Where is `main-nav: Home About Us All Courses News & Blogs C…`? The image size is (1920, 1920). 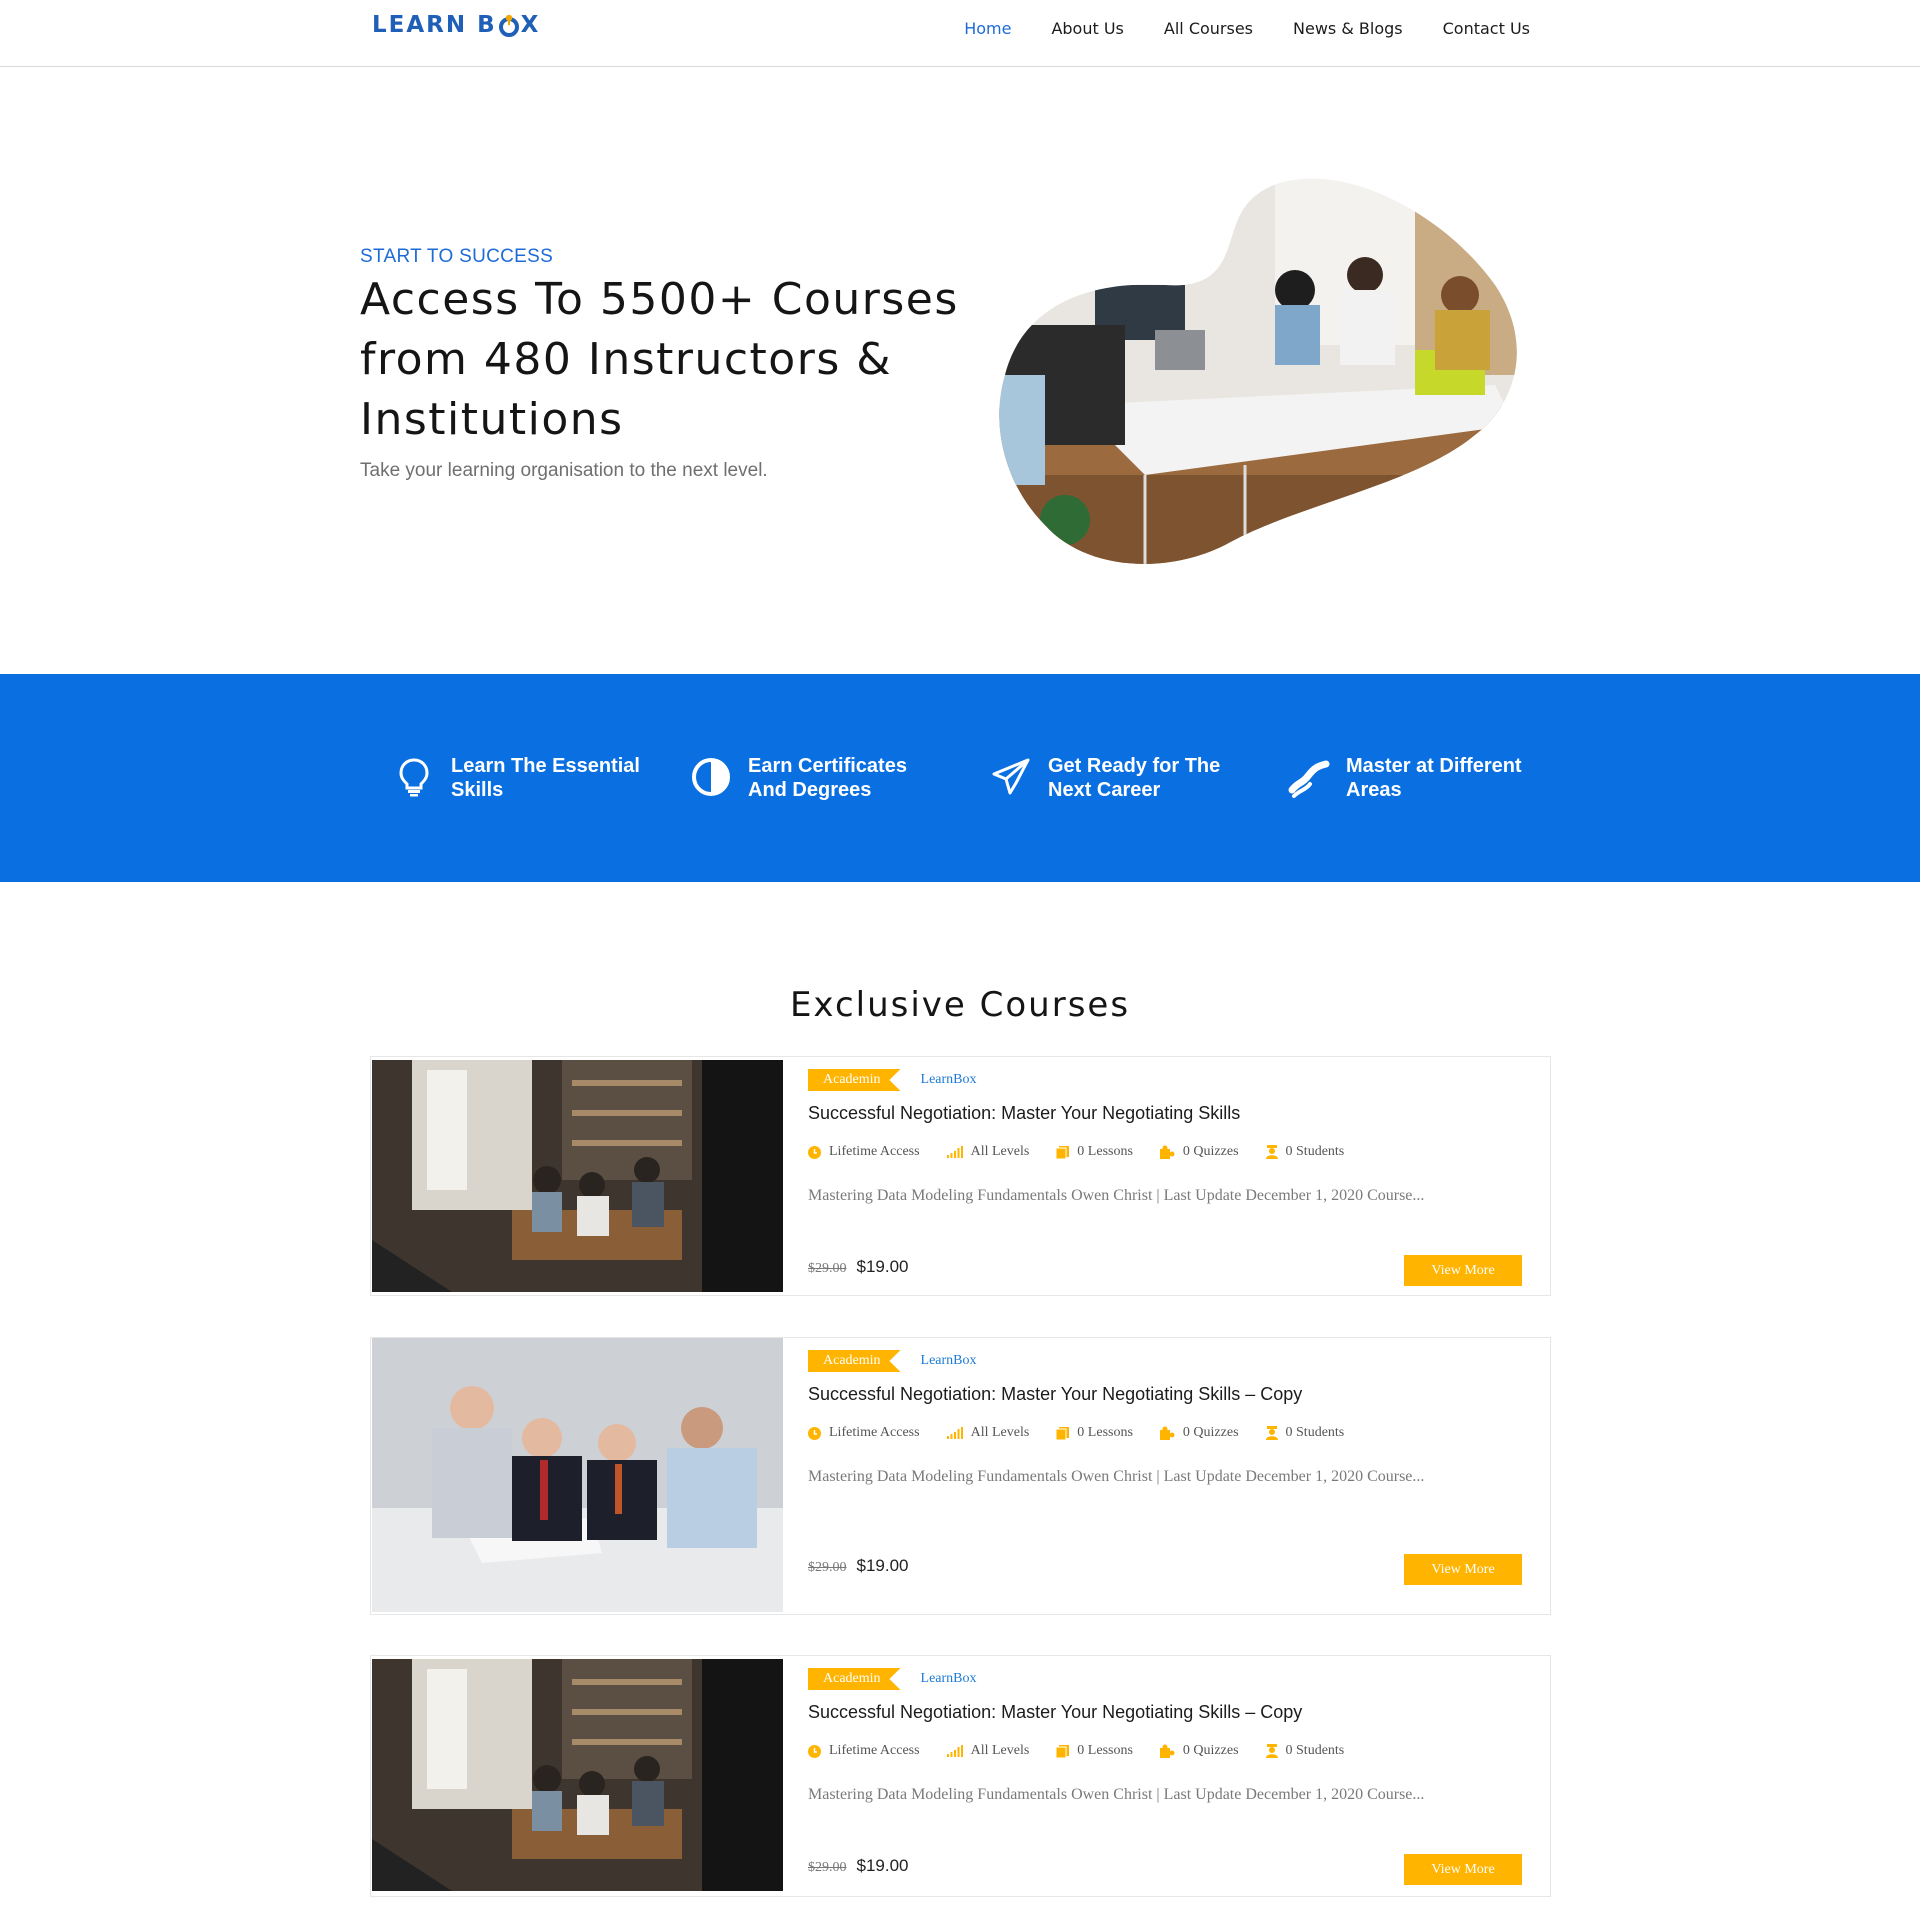 main-nav: Home About Us All Courses News & Blogs C… is located at coordinates (1227, 28).